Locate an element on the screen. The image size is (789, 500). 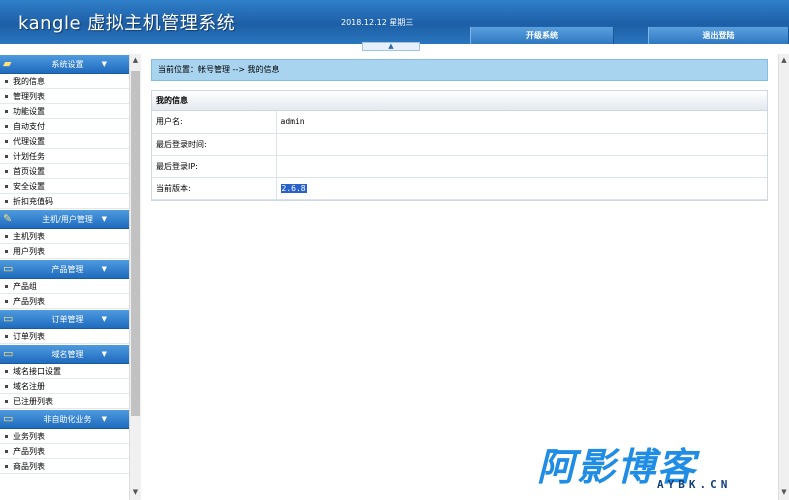
table-row: 用户名: admin is located at coordinates (459, 122).